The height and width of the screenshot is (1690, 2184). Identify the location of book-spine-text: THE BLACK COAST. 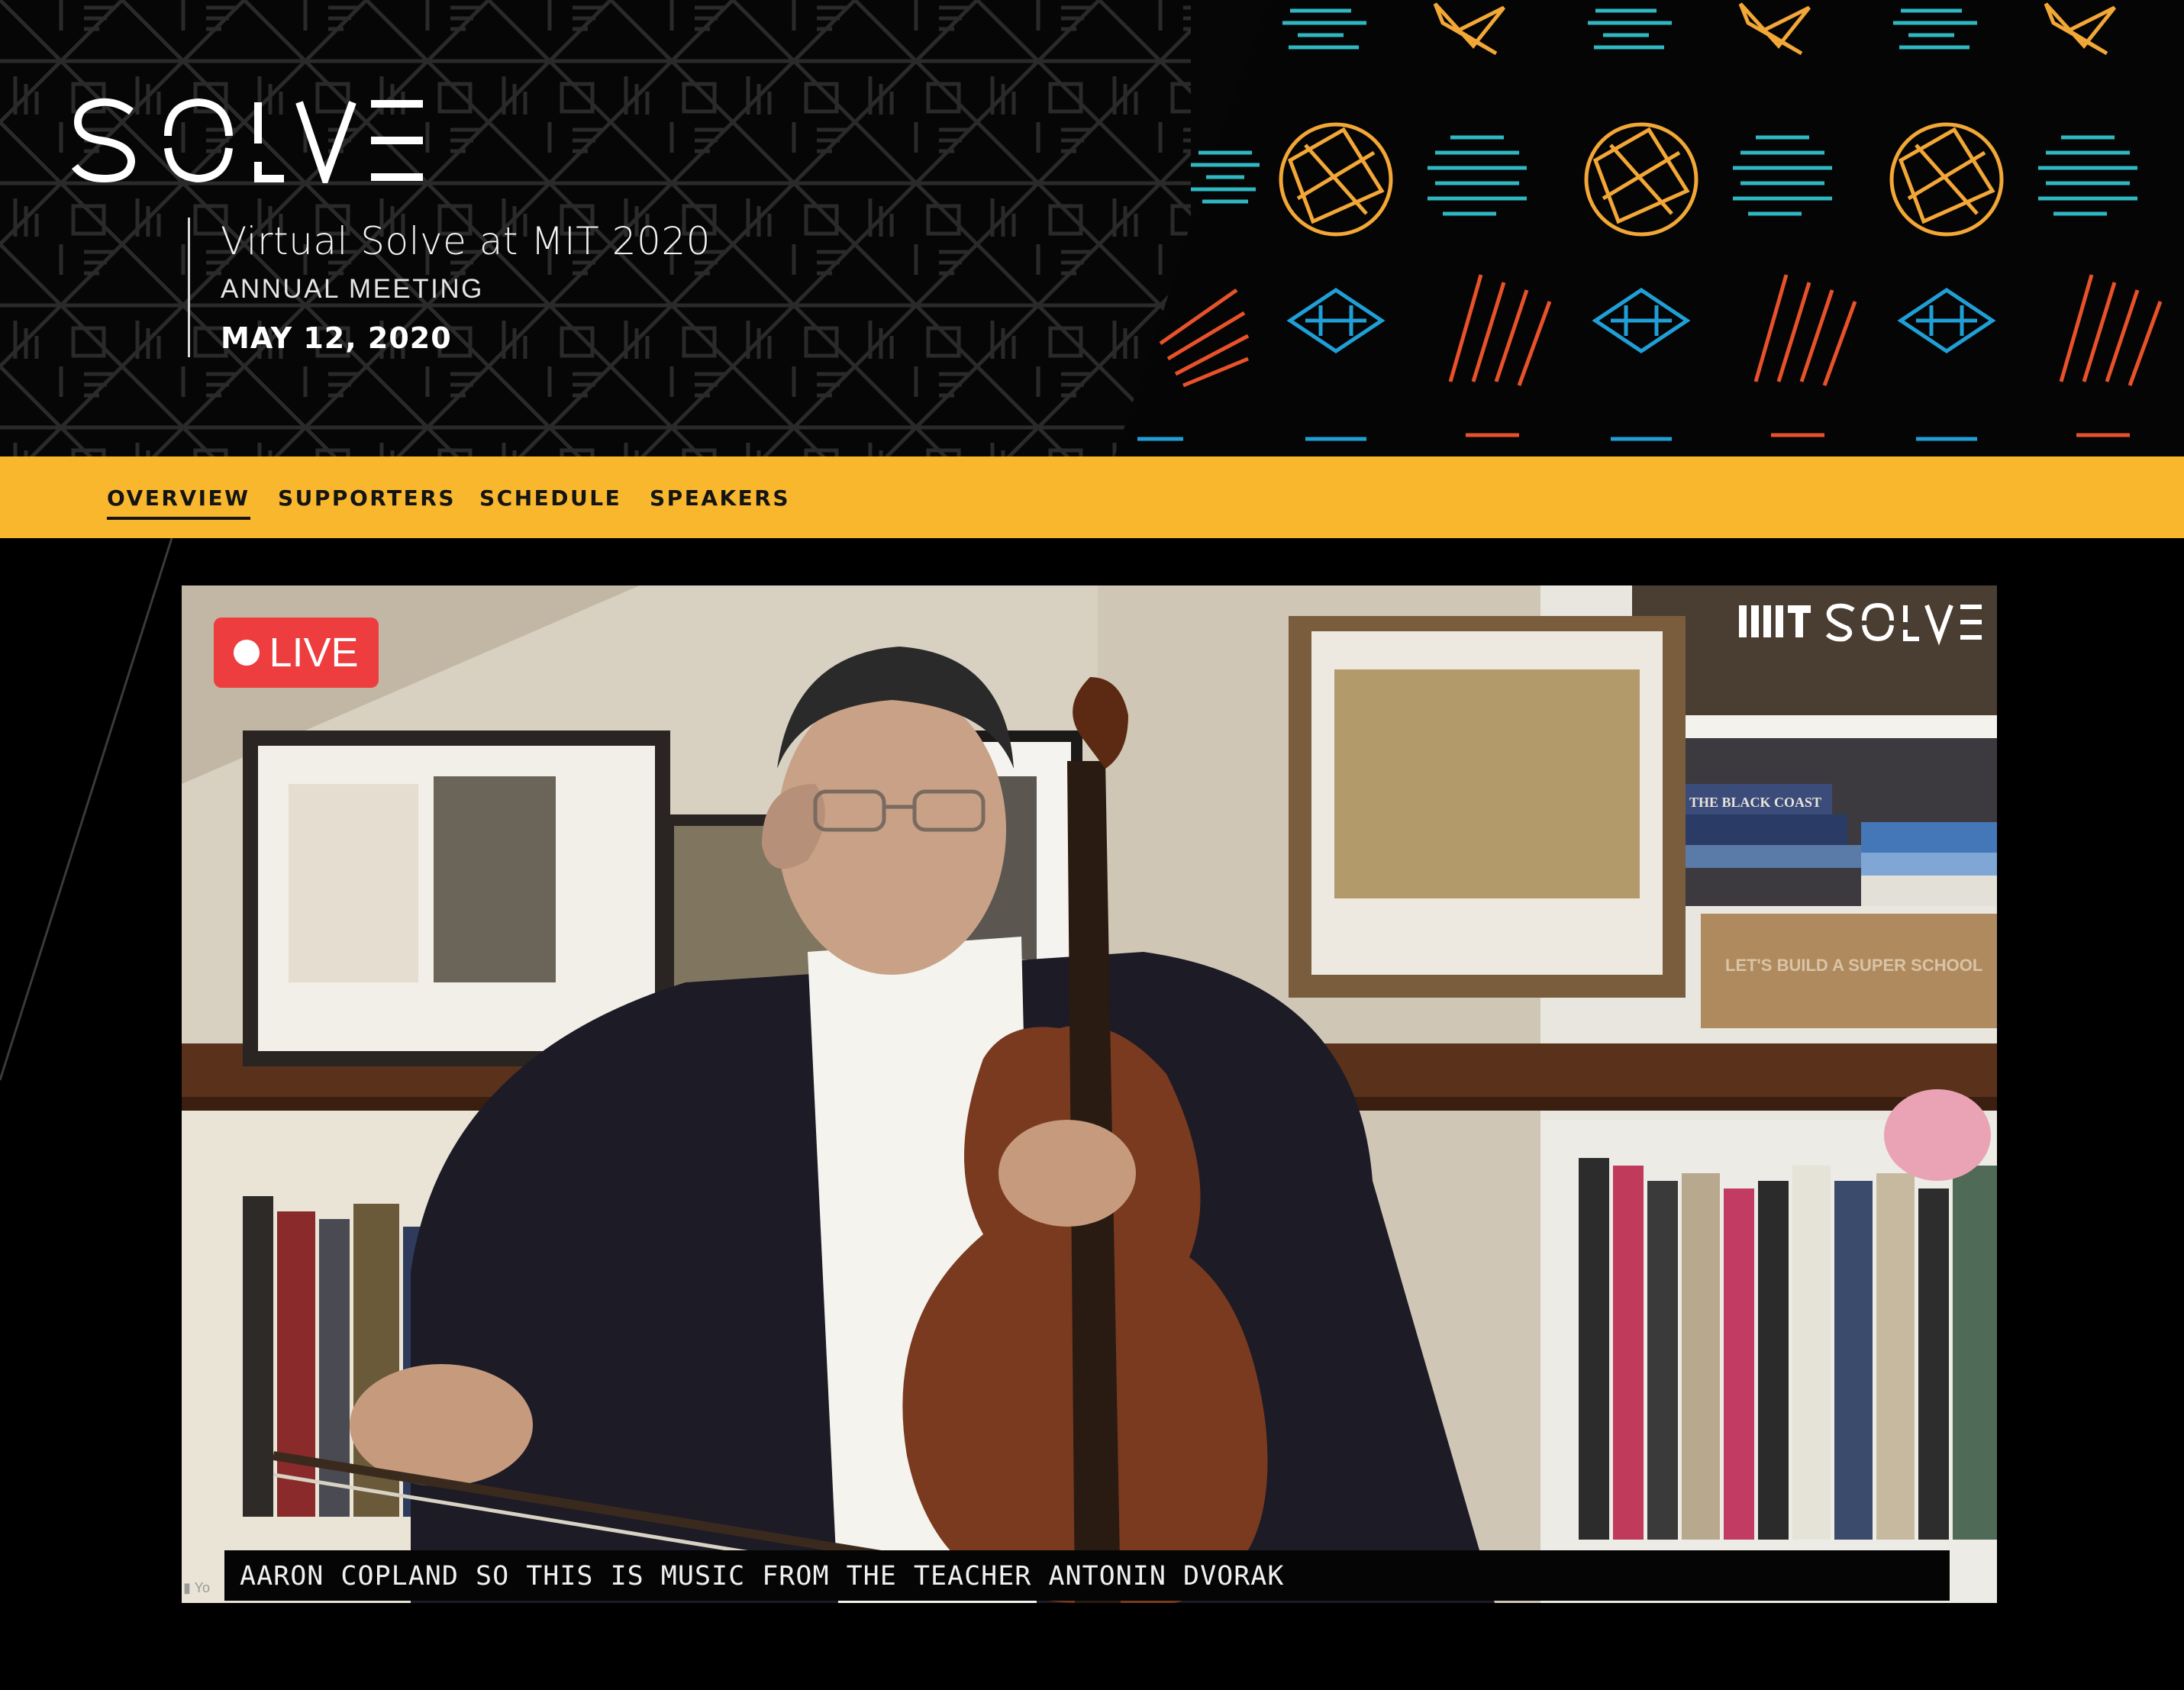
(1755, 802).